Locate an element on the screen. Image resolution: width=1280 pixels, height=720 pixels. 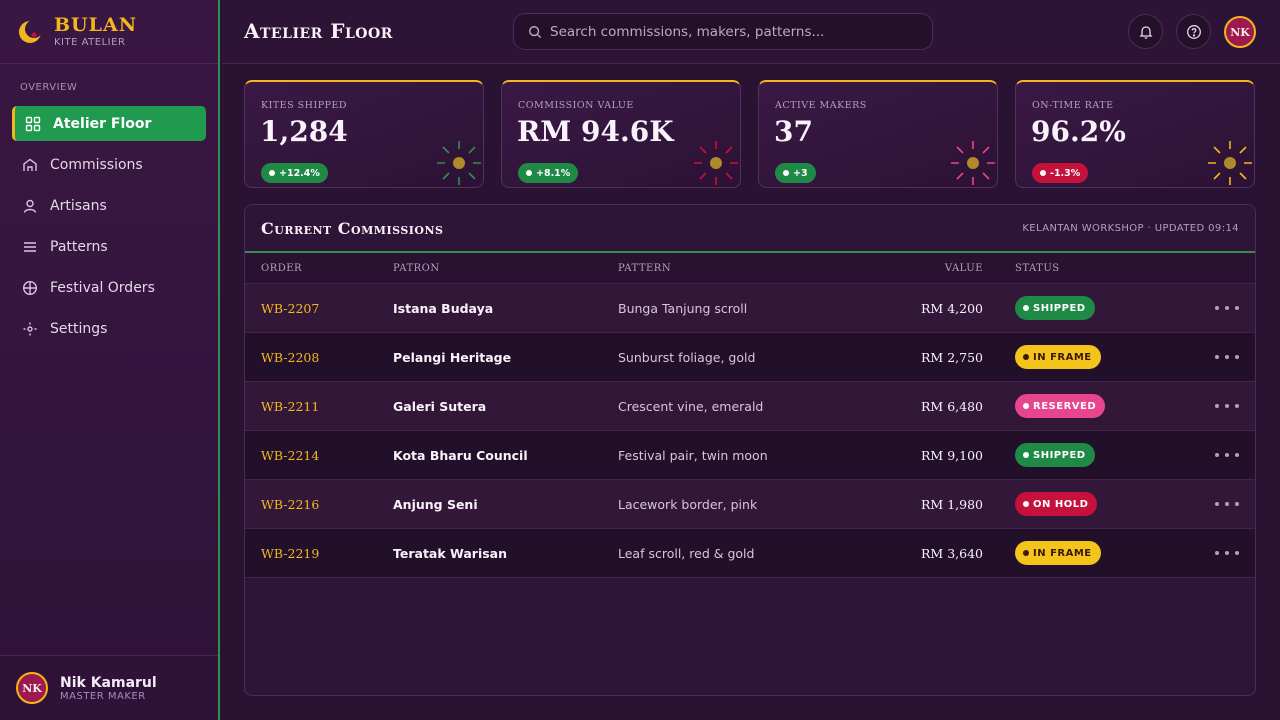
order-id-link: WB-2214 is located at coordinates (290, 455).